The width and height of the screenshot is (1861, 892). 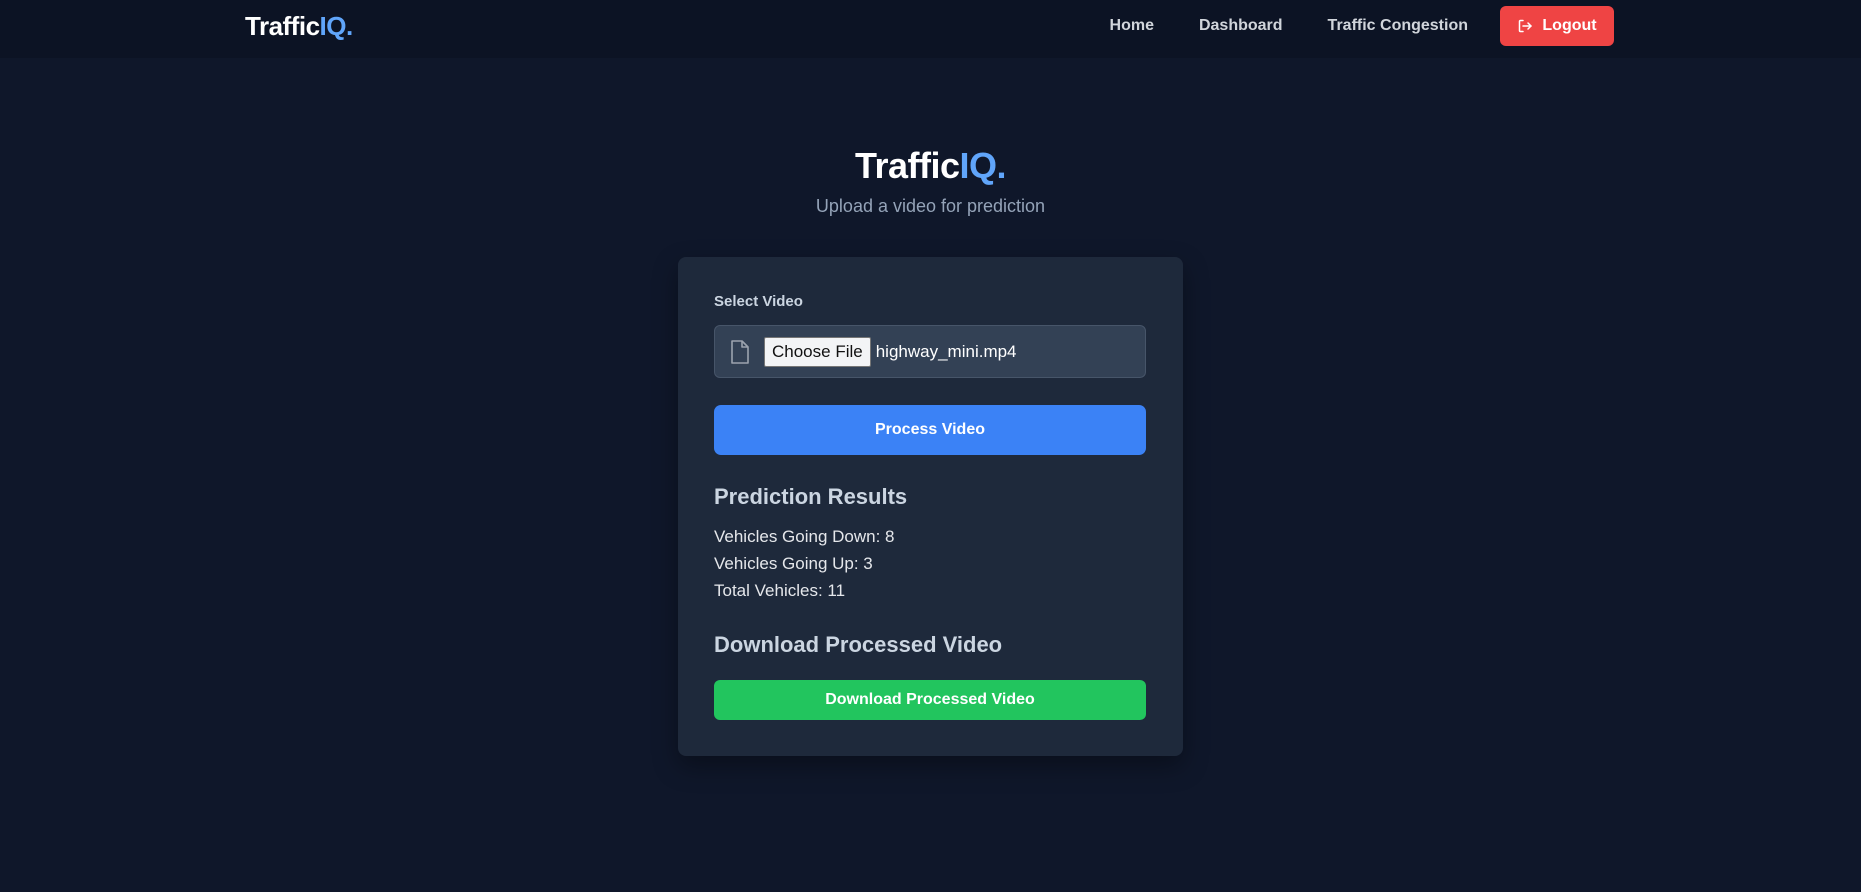 I want to click on video-file-input: Choose File highway_mini.mp4, so click(x=930, y=351).